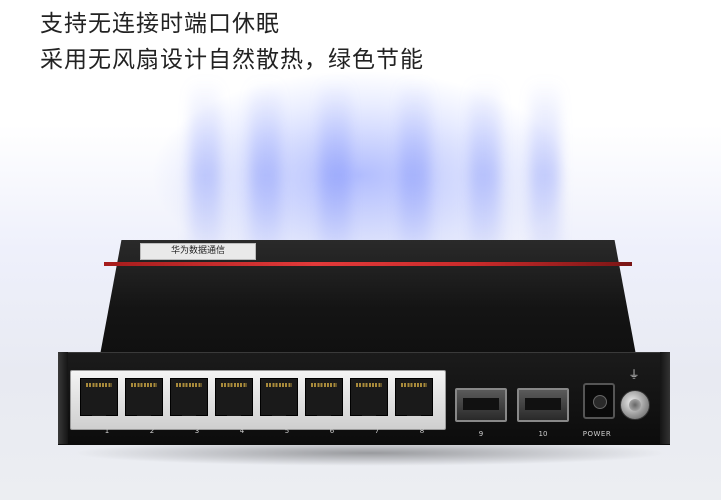 The image size is (721, 500). What do you see at coordinates (152, 431) in the screenshot?
I see `port-number-label: 2` at bounding box center [152, 431].